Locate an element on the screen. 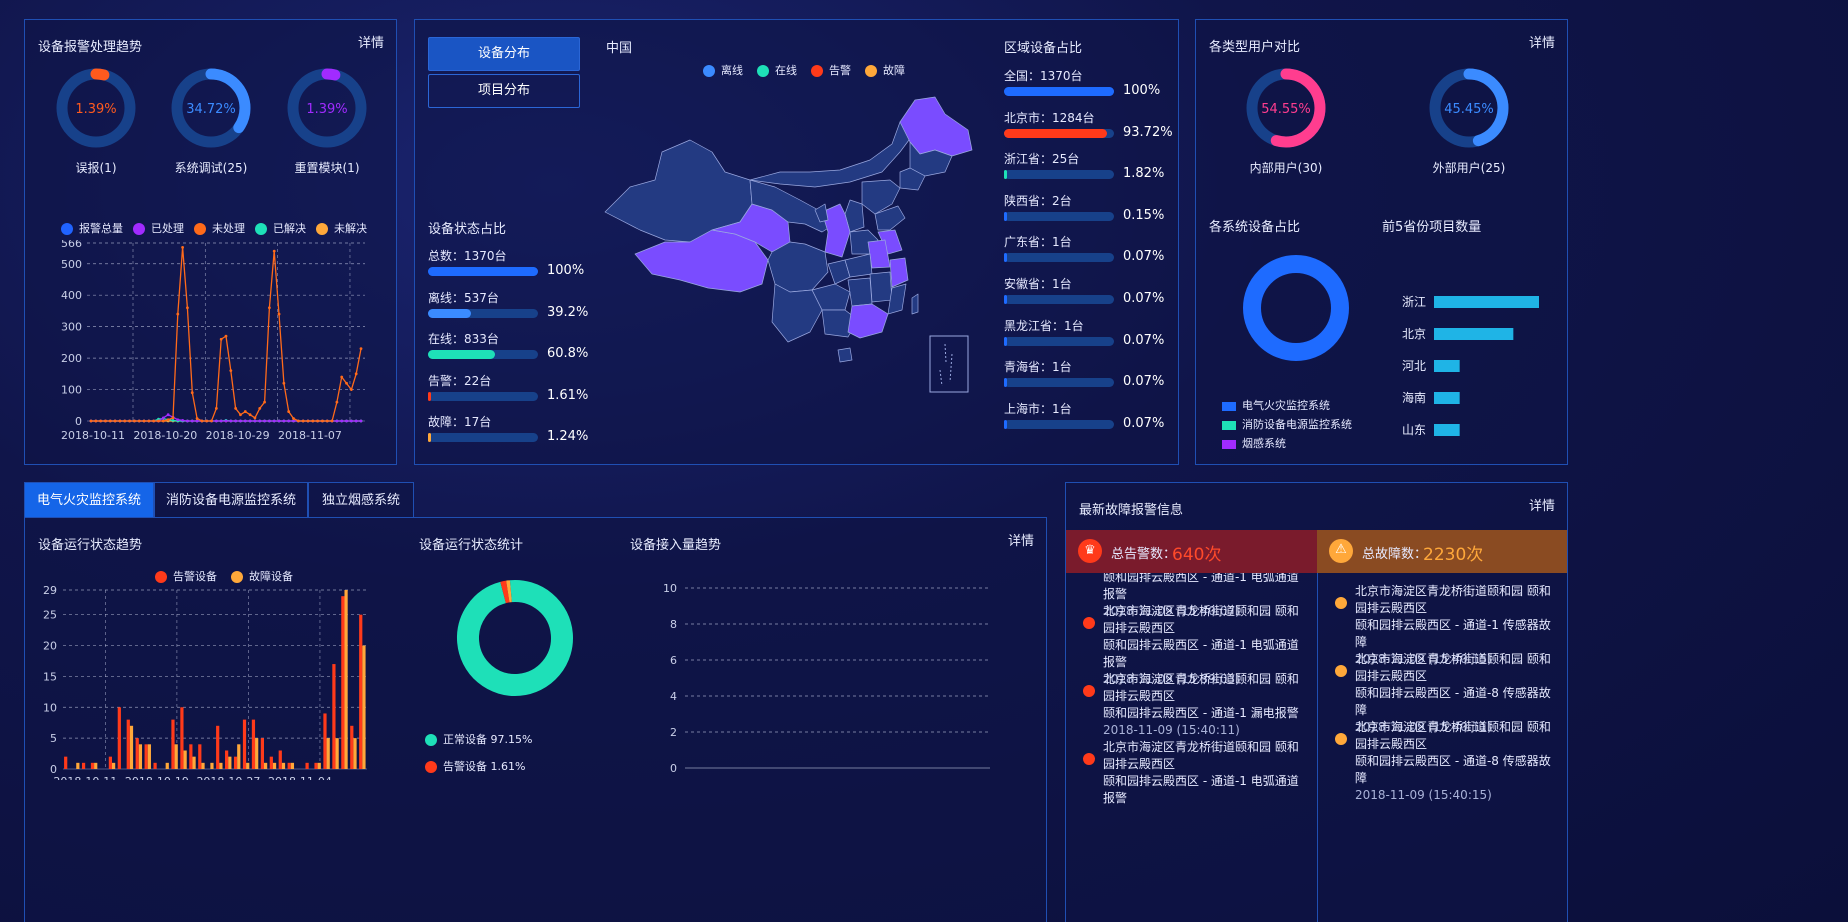  map-region-hubei is located at coordinates (858, 265).